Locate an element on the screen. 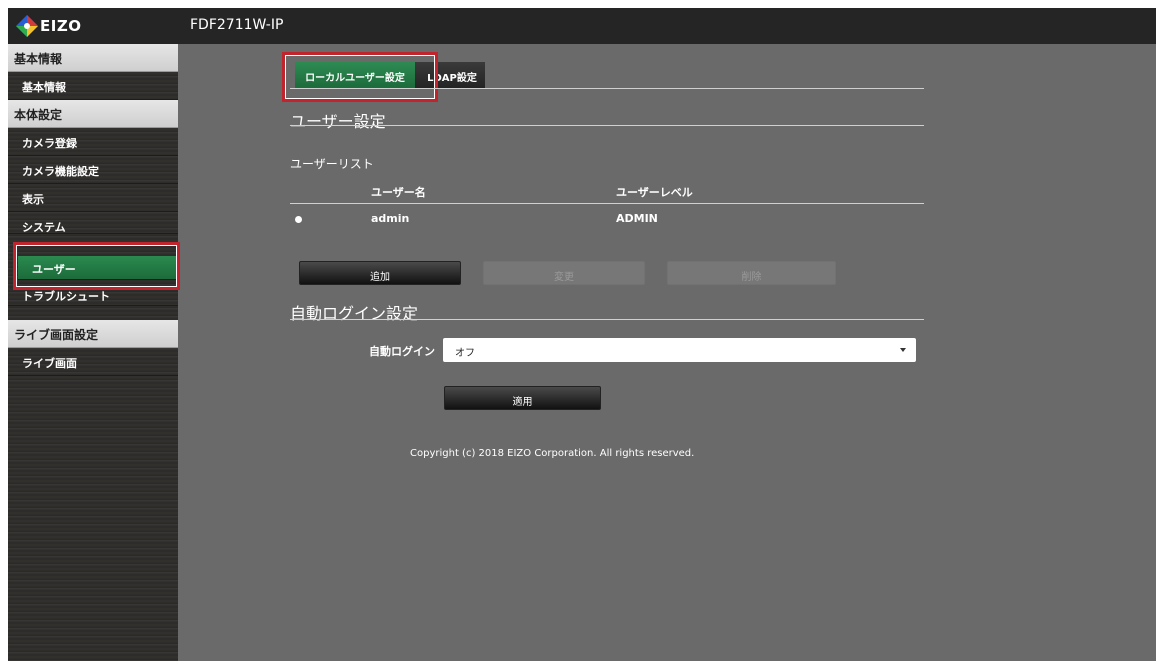 This screenshot has width=1156, height=669. column-header-user-level: ユーザーレベル is located at coordinates (654, 192).